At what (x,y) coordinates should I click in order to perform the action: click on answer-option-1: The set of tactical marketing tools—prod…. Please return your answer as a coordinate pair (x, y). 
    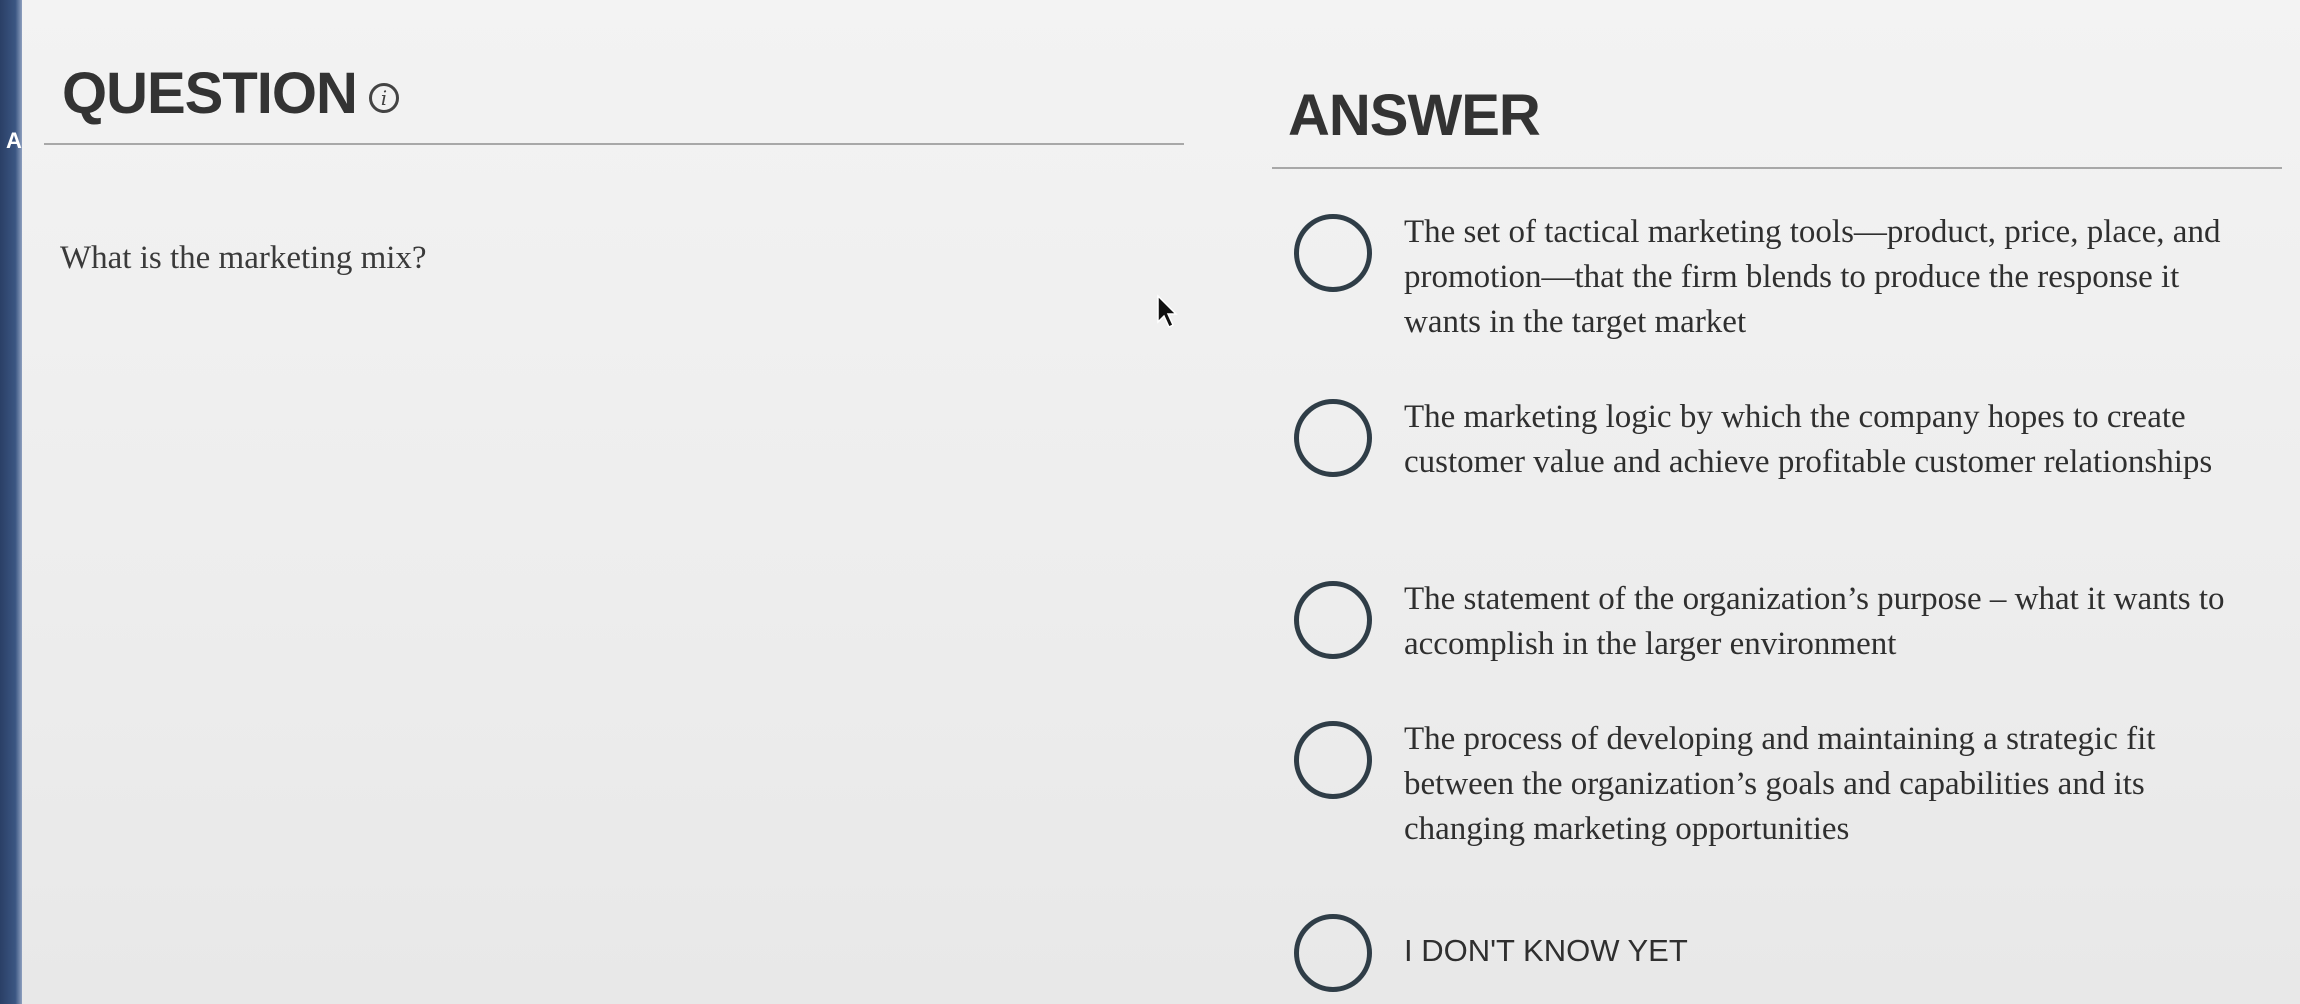
    Looking at the image, I should click on (1781, 277).